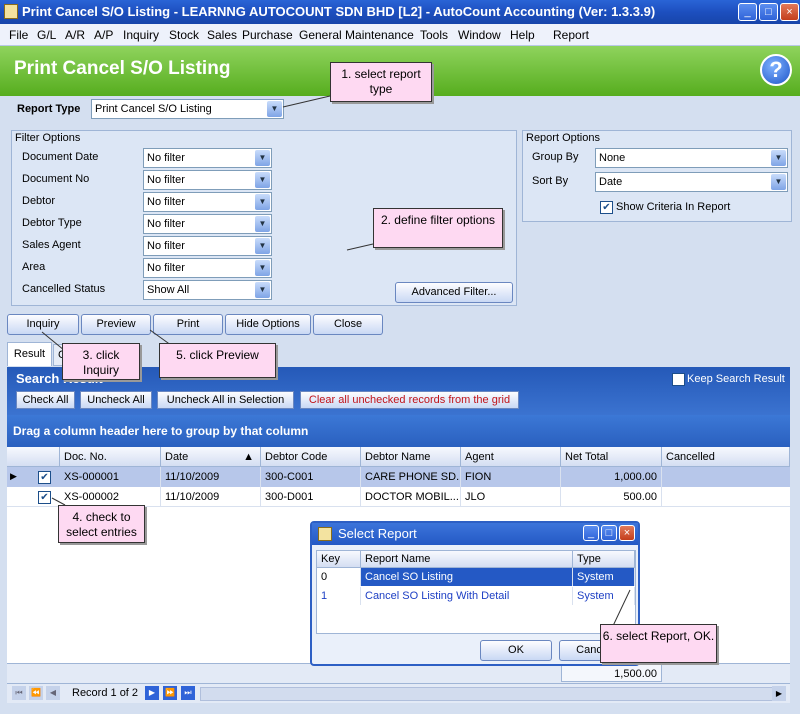 Image resolution: width=800 pixels, height=714 pixels. What do you see at coordinates (58, 501) in the screenshot?
I see `callout-4-pointer` at bounding box center [58, 501].